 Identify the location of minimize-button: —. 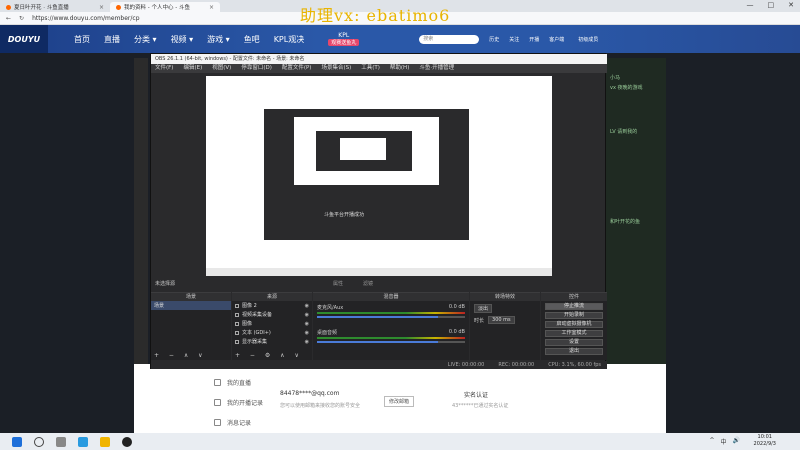
(750, 5).